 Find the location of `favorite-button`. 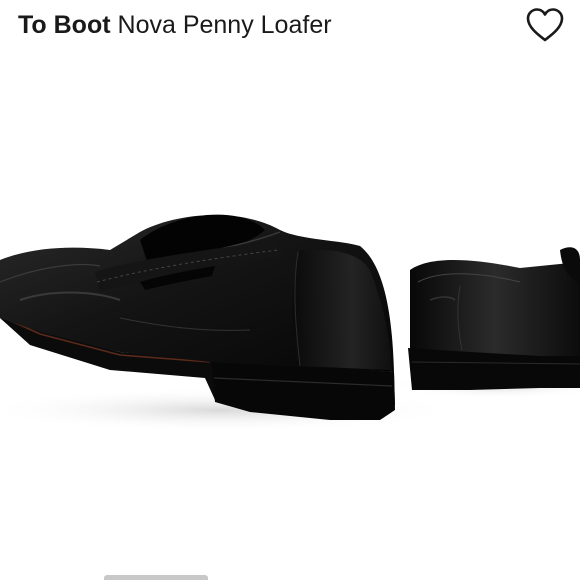

favorite-button is located at coordinates (545, 25).